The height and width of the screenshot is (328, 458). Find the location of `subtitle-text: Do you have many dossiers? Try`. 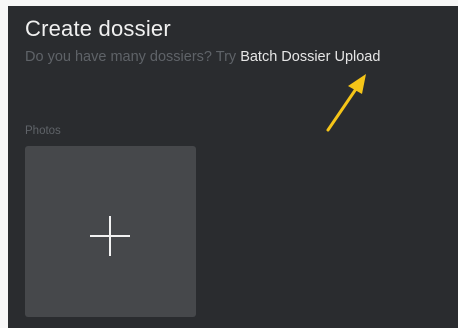

subtitle-text: Do you have many dossiers? Try is located at coordinates (133, 57).